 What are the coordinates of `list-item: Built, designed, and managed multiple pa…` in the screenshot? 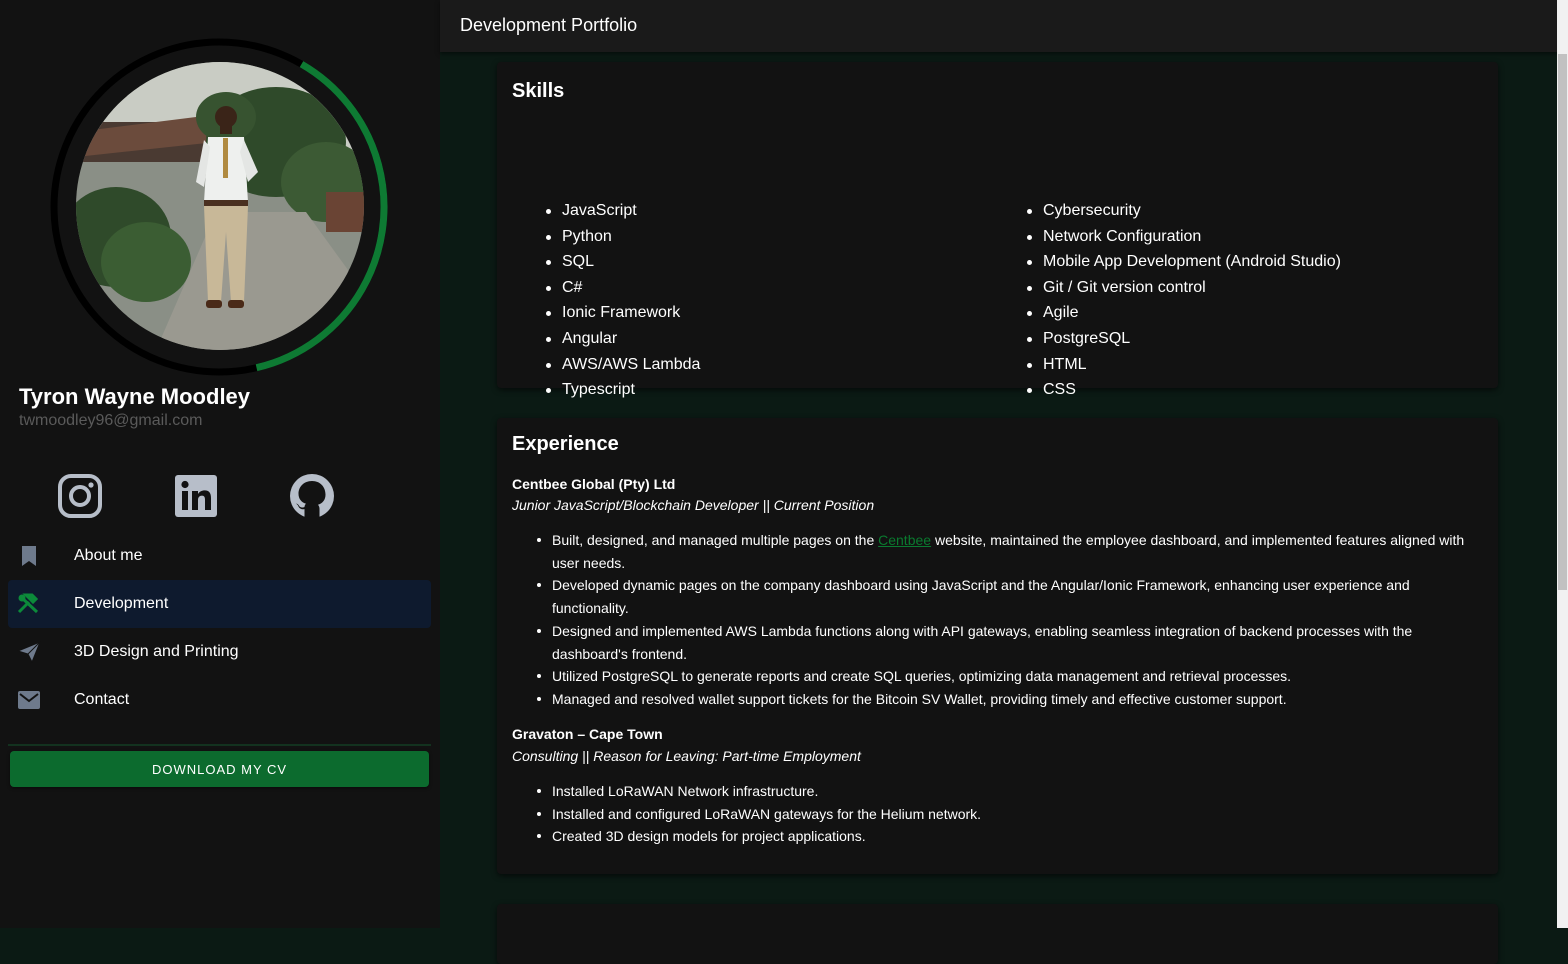 It's located at (1001, 551).